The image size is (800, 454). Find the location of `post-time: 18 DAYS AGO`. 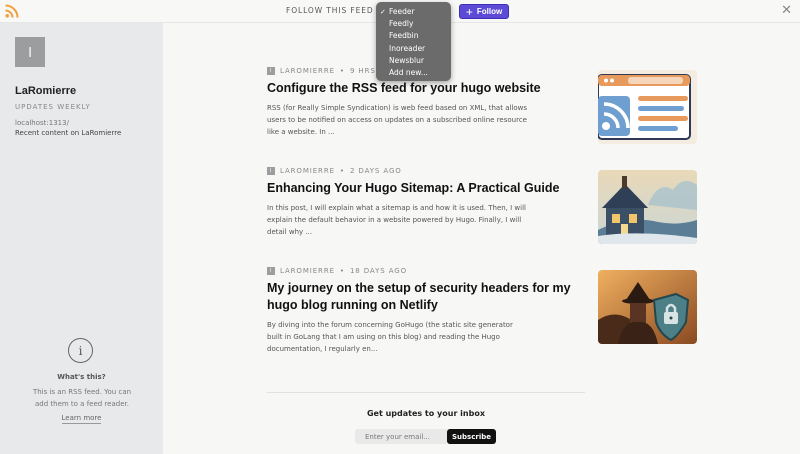

post-time: 18 DAYS AGO is located at coordinates (378, 271).